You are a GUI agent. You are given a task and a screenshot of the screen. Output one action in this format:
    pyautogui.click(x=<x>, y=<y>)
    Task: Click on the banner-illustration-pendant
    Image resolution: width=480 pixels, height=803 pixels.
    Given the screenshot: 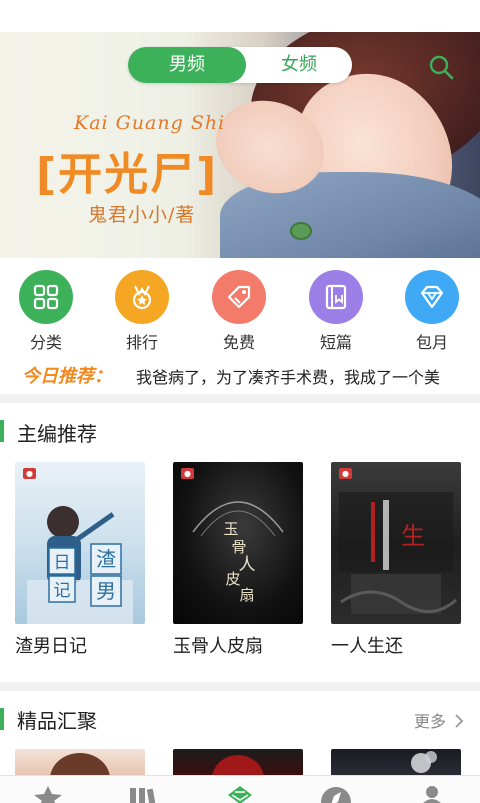 What is the action you would take?
    pyautogui.click(x=301, y=231)
    